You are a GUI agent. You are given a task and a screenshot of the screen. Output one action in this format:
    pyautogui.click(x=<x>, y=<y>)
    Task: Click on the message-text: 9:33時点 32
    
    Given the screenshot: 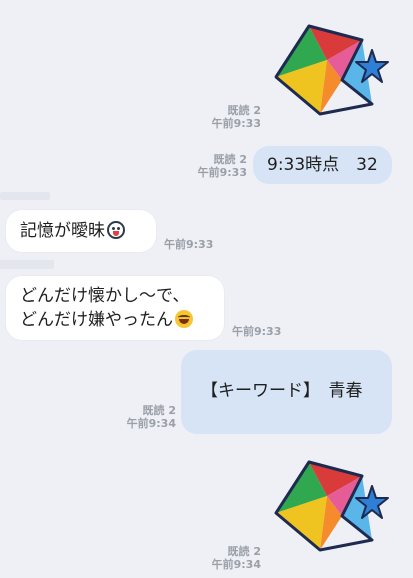 What is the action you would take?
    pyautogui.click(x=322, y=165)
    